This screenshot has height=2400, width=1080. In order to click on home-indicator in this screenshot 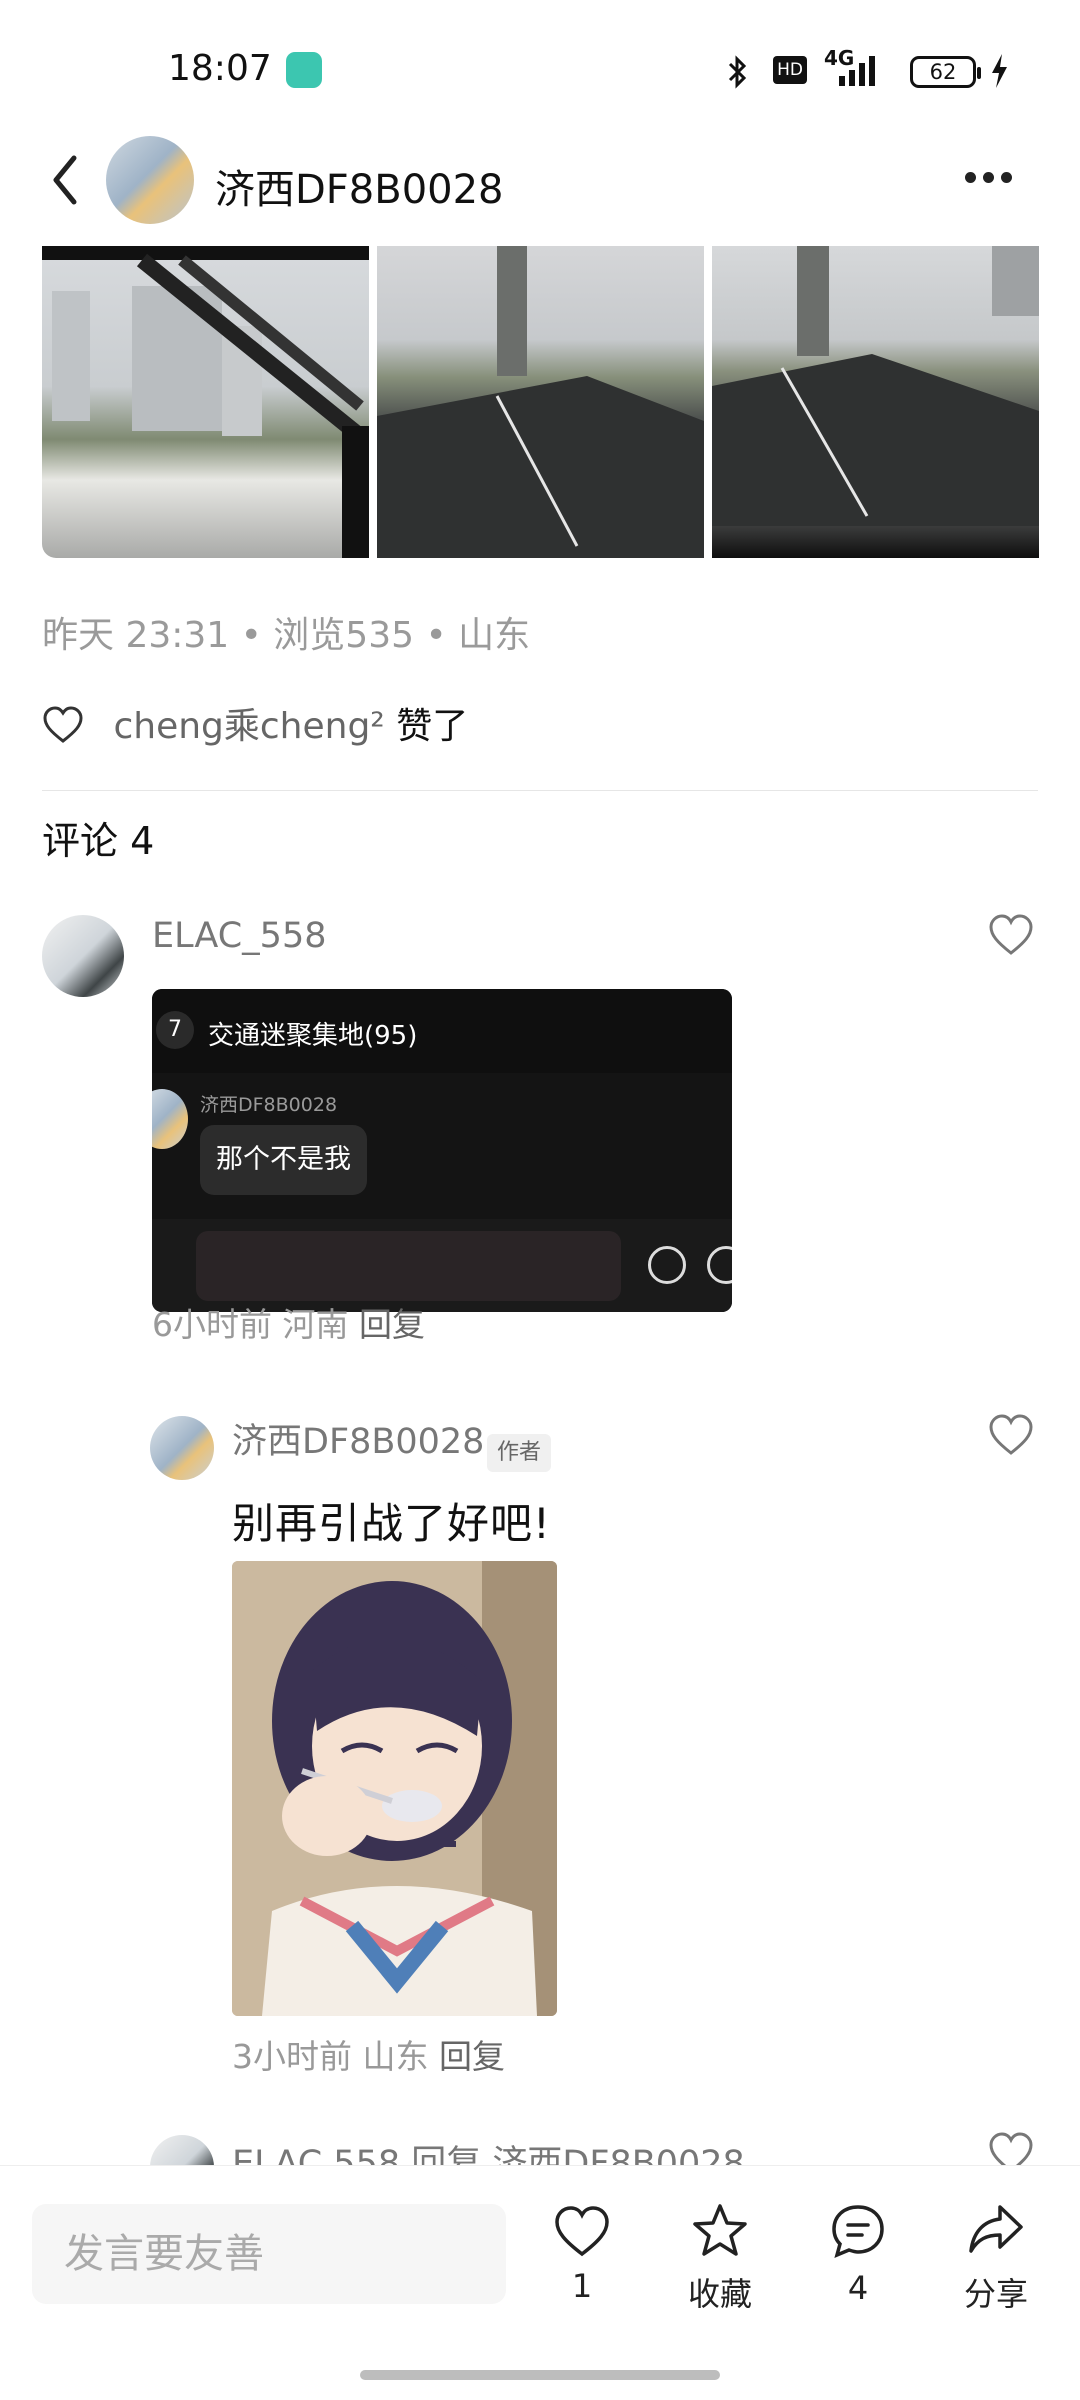, I will do `click(540, 2375)`.